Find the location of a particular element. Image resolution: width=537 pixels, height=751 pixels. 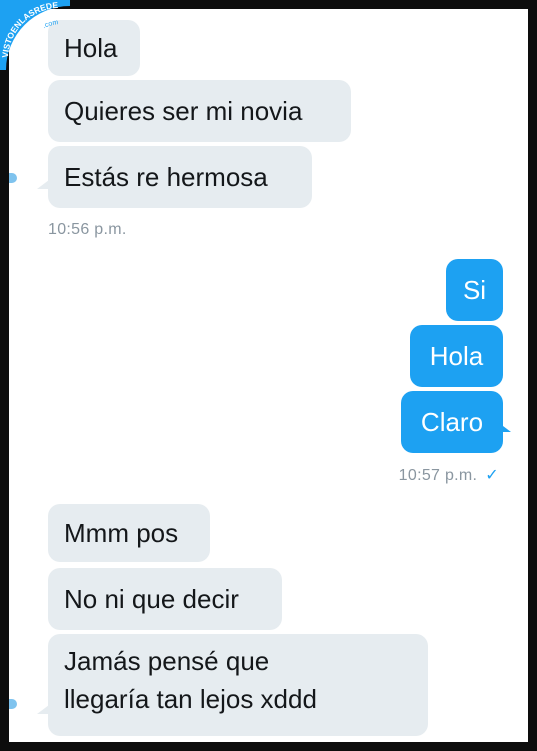

incoming-message: Estás re hermosa is located at coordinates (180, 177).